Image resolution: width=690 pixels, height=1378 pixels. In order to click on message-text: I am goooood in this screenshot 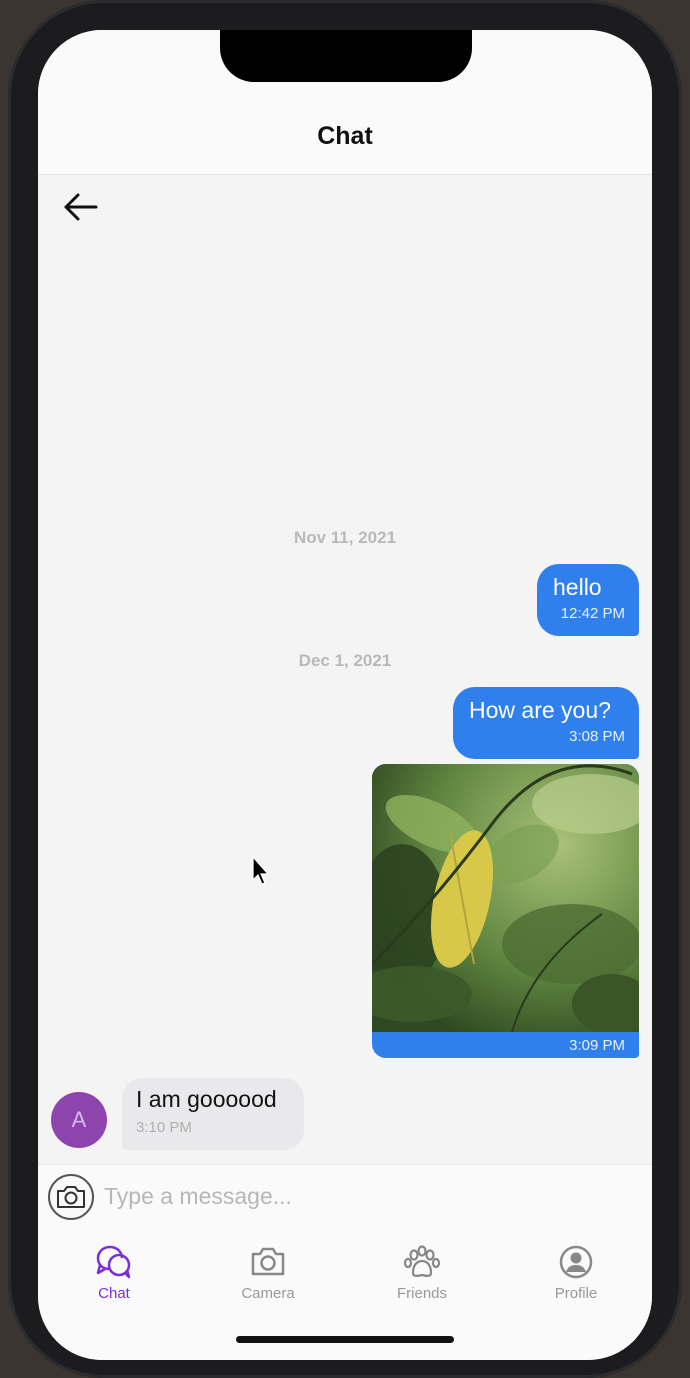, I will do `click(206, 1099)`.